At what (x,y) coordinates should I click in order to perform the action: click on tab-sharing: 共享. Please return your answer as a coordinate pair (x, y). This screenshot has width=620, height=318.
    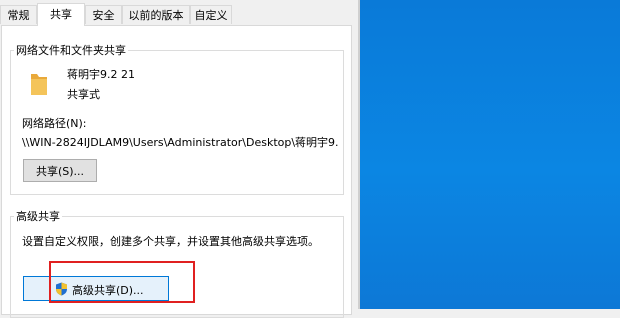
    Looking at the image, I should click on (61, 14).